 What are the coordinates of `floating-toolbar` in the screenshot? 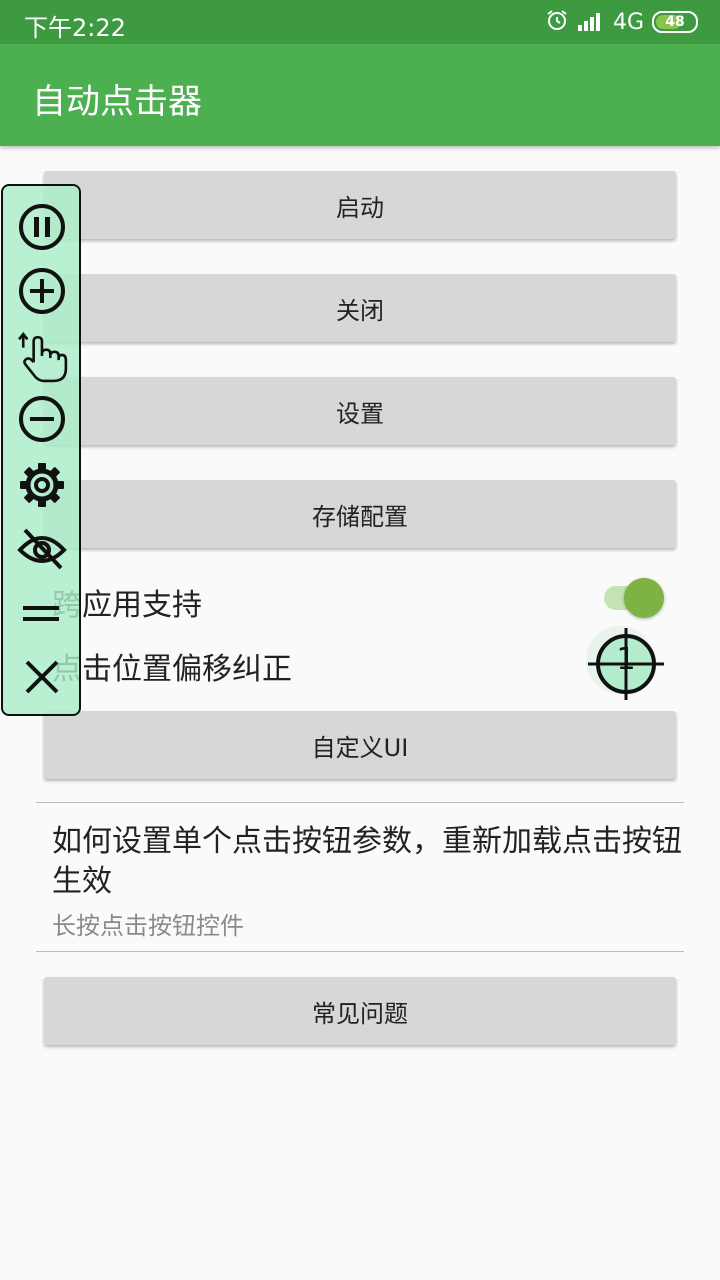 It's located at (41, 450).